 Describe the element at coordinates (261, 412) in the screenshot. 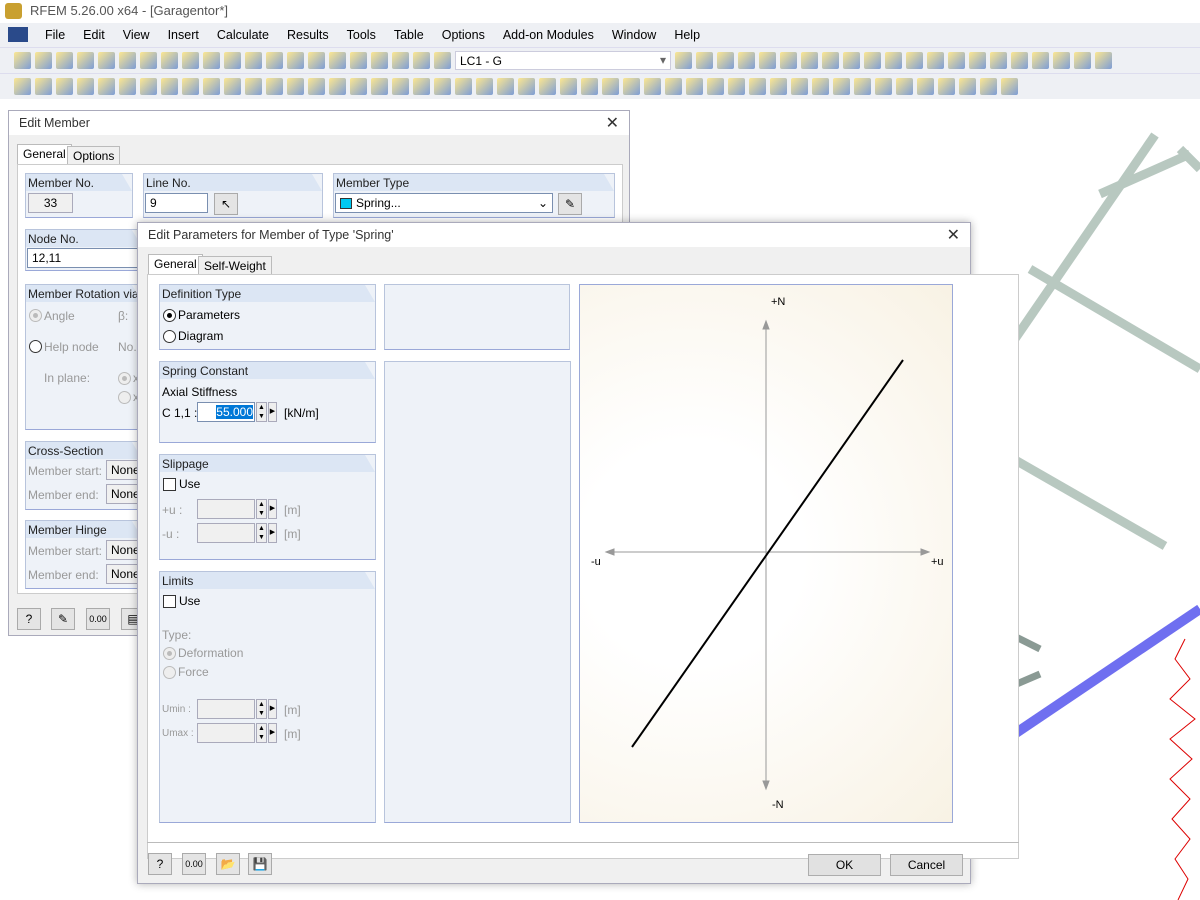

I see `stiffness-spinner: ▲ ▼` at that location.